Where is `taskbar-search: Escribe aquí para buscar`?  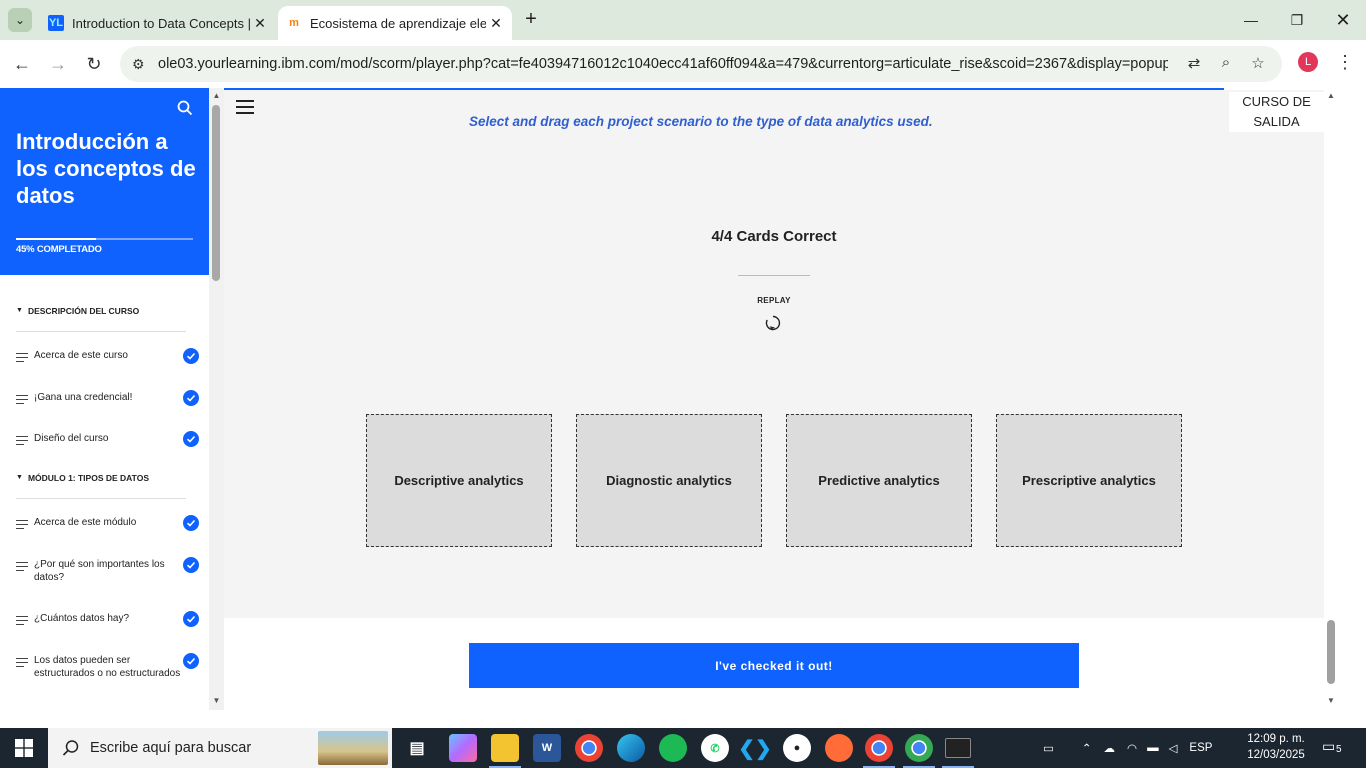
taskbar-search: Escribe aquí para buscar is located at coordinates (220, 748).